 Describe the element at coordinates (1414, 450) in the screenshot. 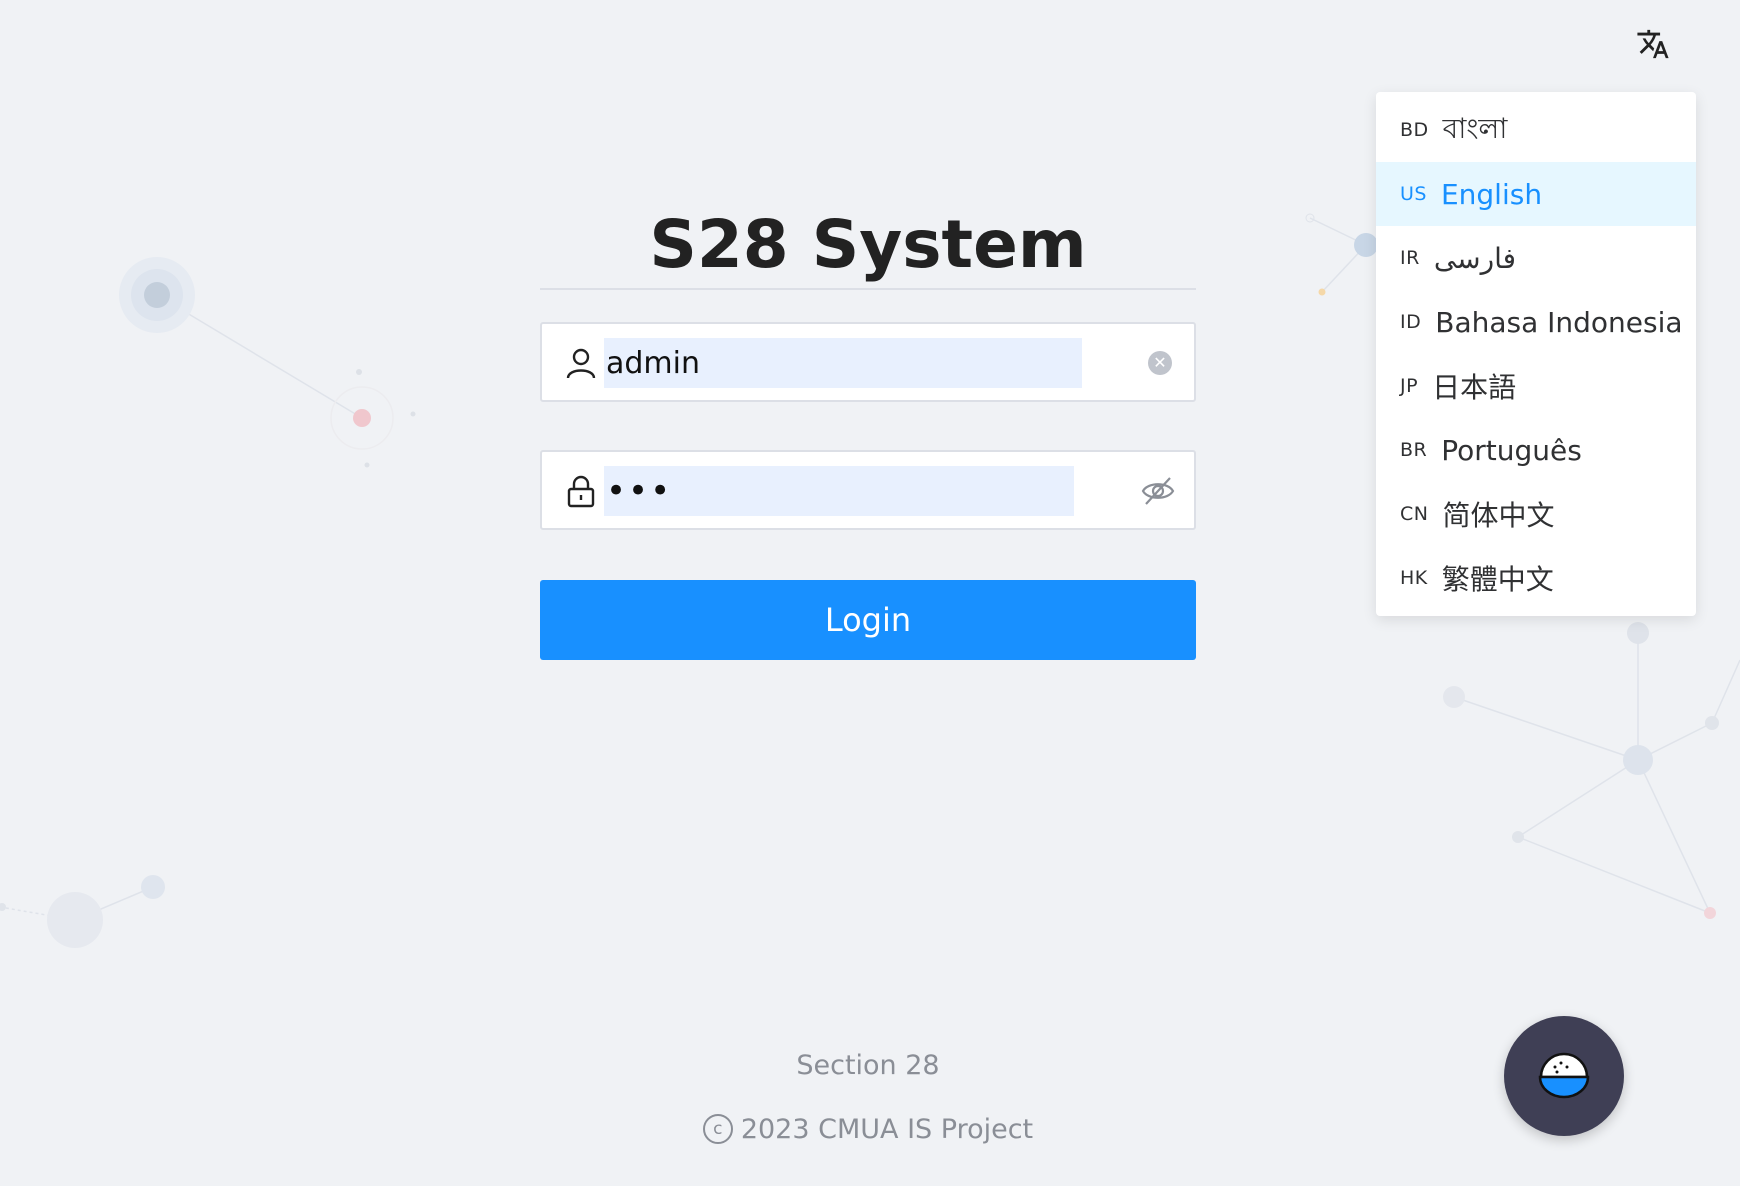

I see `language-code: BR` at that location.